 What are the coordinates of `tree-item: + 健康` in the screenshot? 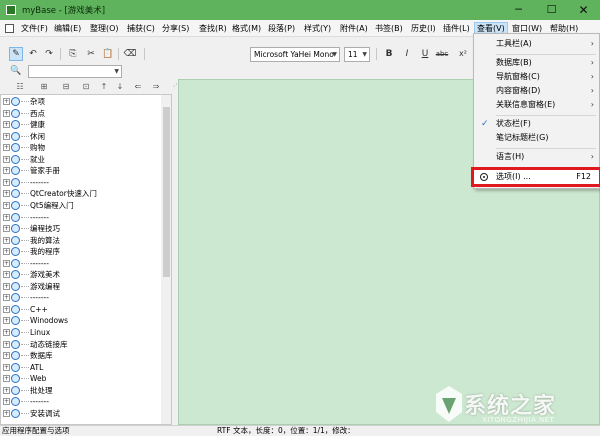 It's located at (81, 125).